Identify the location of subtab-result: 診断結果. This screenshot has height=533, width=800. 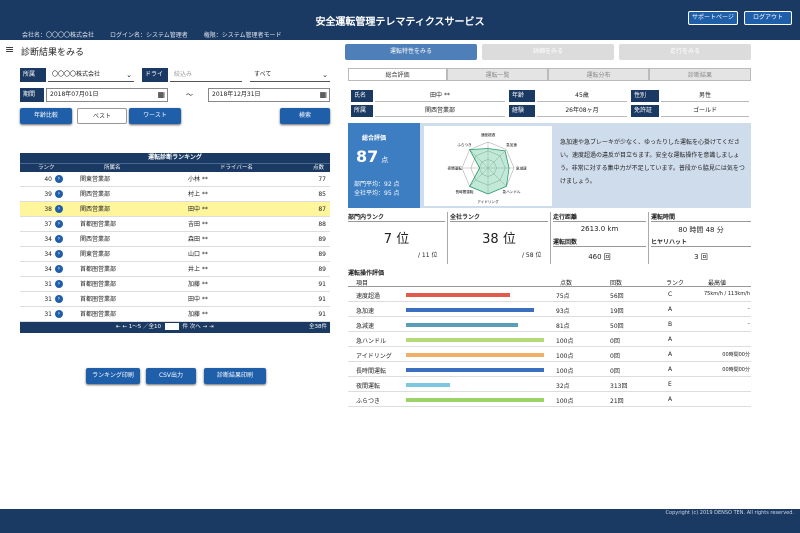
(700, 74).